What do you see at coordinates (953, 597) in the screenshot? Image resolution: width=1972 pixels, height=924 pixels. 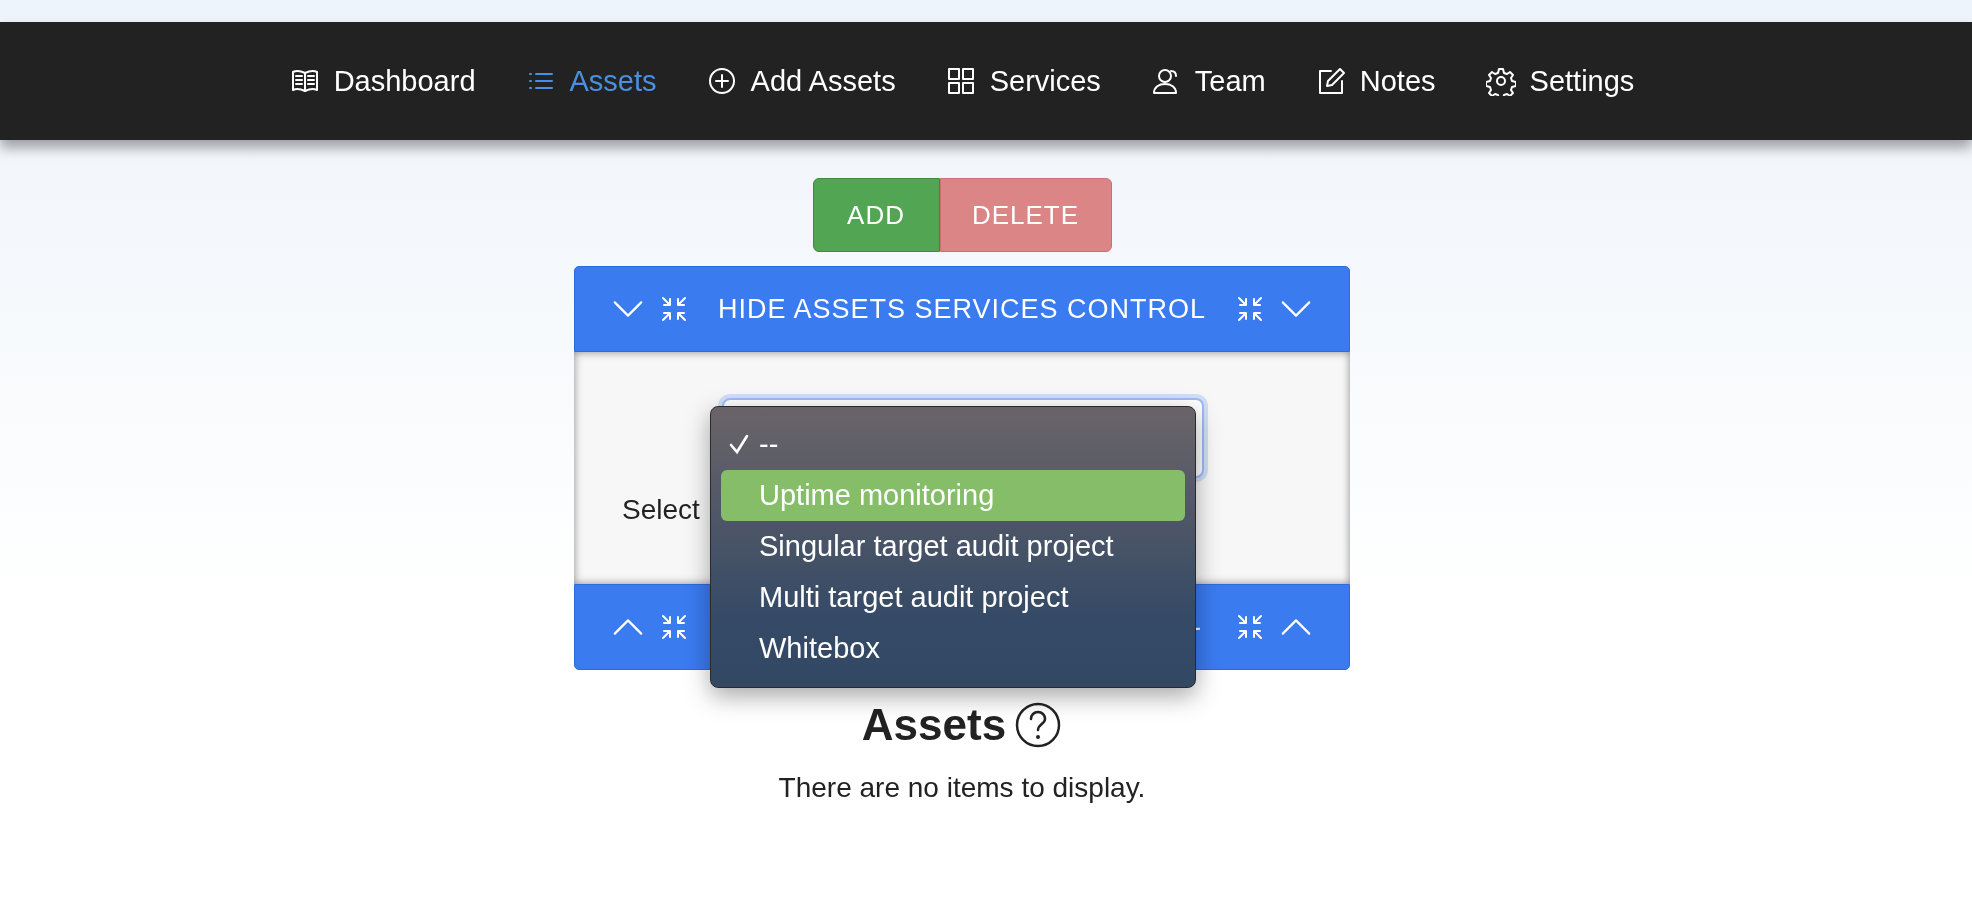 I see `dropdown-option: Multi target audit project` at bounding box center [953, 597].